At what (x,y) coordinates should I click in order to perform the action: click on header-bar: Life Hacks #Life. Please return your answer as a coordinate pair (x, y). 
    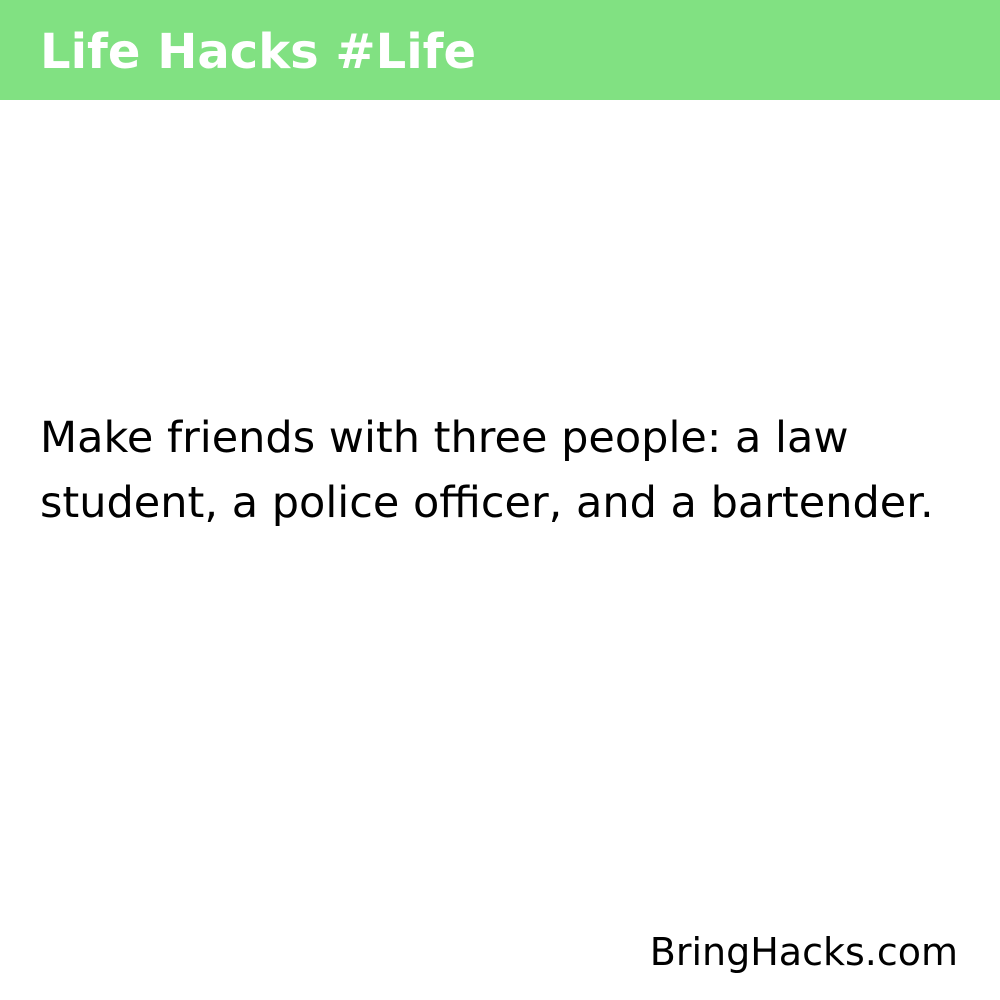
    Looking at the image, I should click on (500, 50).